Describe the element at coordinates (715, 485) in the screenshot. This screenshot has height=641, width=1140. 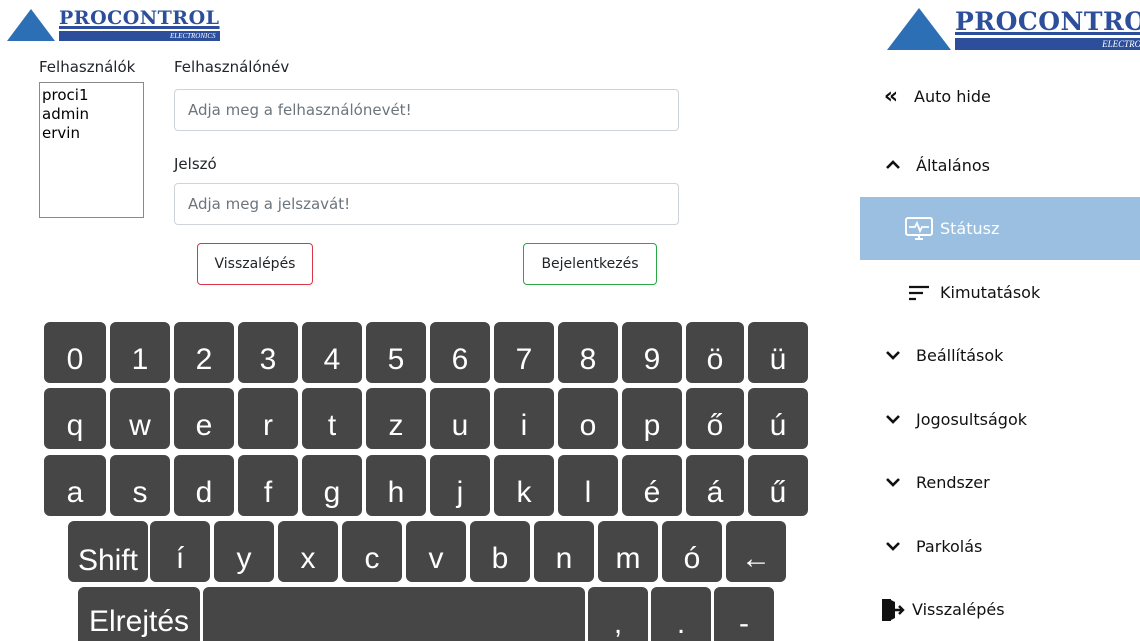
I see `key: á` at that location.